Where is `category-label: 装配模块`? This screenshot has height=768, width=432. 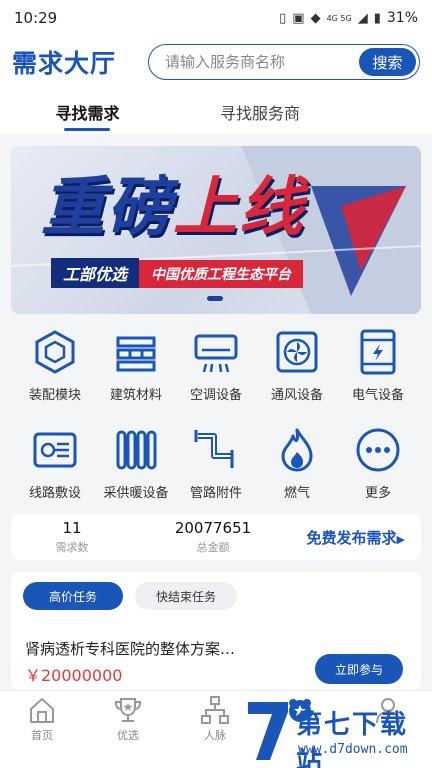 category-label: 装配模块 is located at coordinates (54, 395).